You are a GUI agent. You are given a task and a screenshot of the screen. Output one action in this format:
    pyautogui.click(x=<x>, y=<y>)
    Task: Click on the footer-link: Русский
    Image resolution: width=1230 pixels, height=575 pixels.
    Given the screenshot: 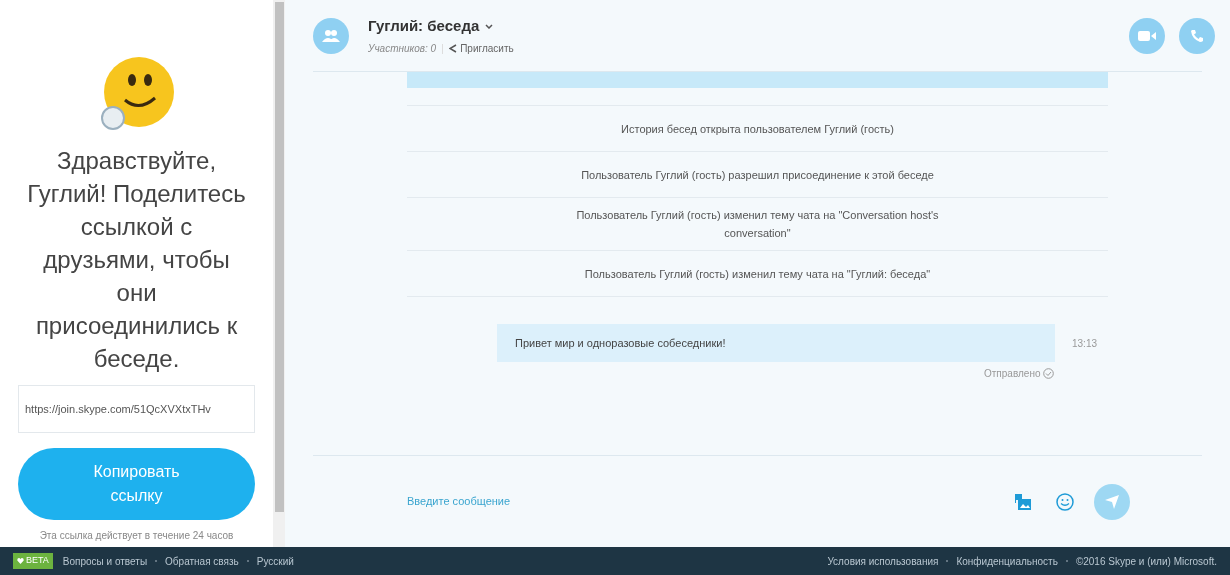 What is the action you would take?
    pyautogui.click(x=275, y=561)
    